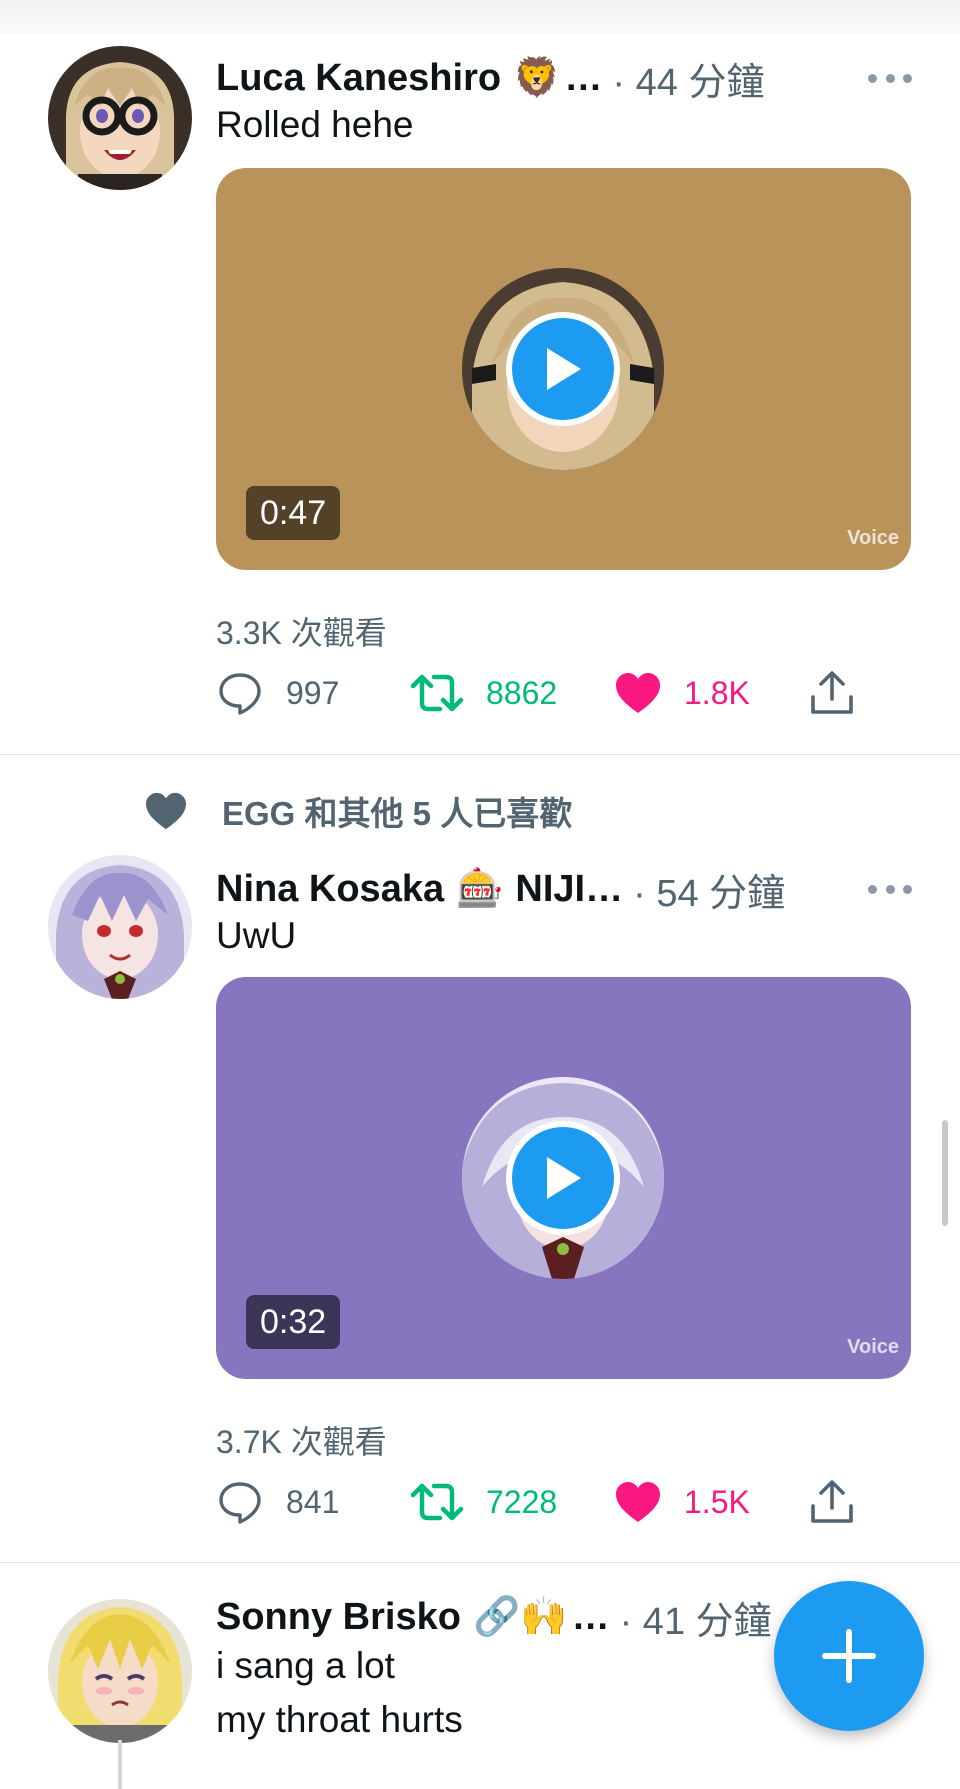  What do you see at coordinates (339, 1719) in the screenshot?
I see `tweet-text-line-2: my throat hurts` at bounding box center [339, 1719].